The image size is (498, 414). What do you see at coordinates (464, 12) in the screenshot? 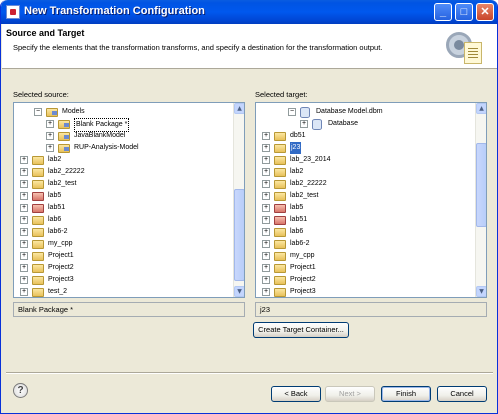
I see `maximize-button: □` at bounding box center [464, 12].